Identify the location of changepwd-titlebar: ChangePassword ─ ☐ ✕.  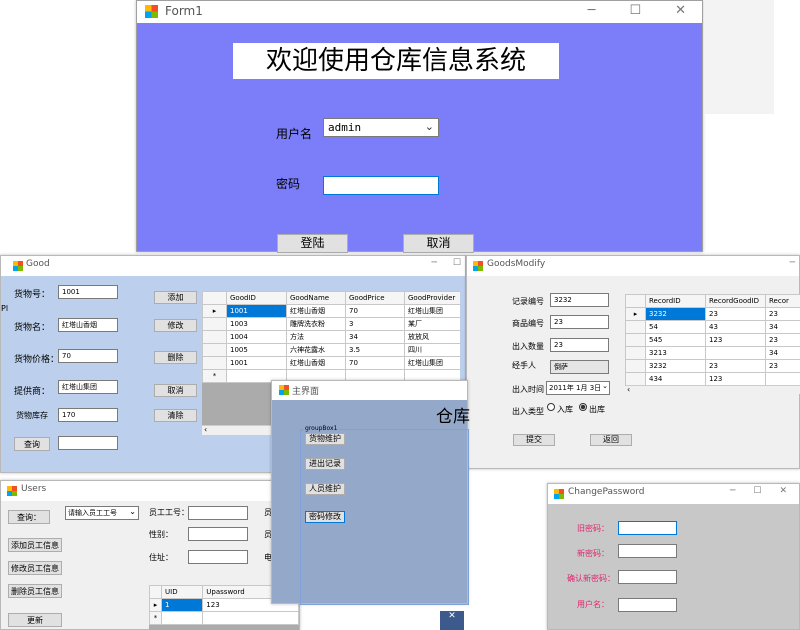
(673, 494).